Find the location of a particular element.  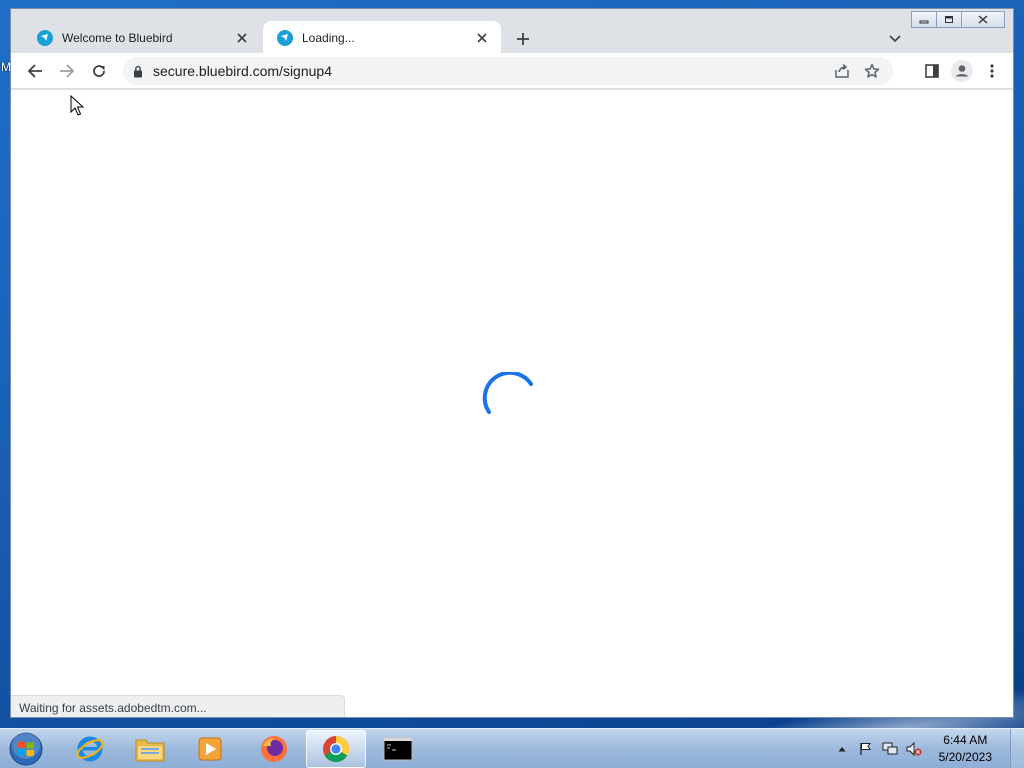

show-desktop-button is located at coordinates (1017, 748).